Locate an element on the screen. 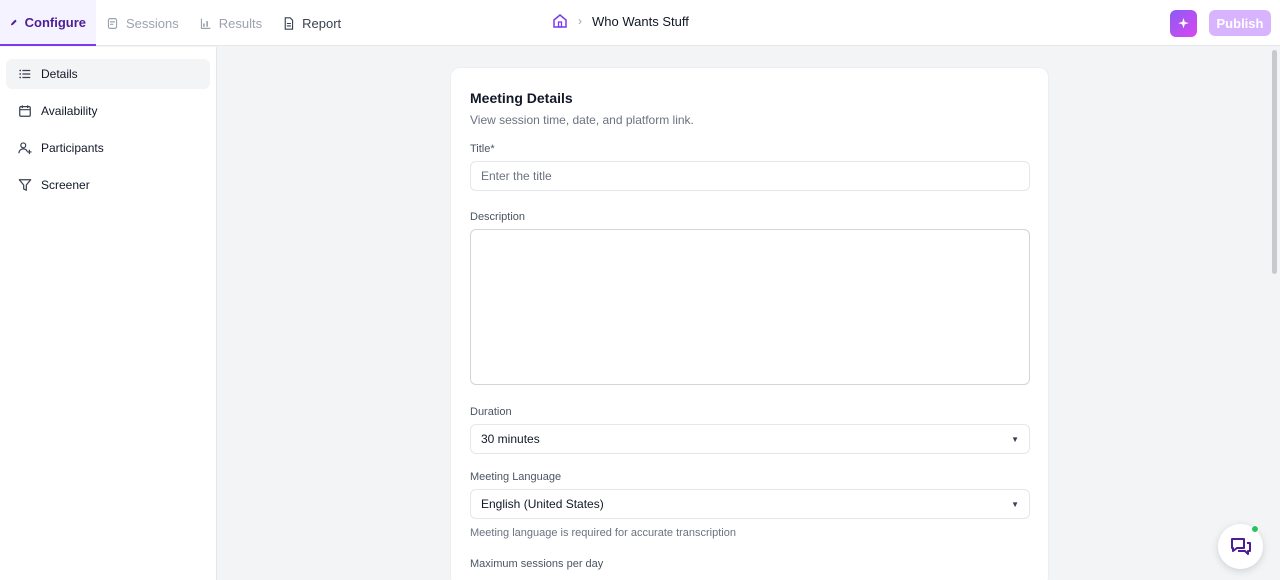 This screenshot has height=580, width=1280. page-scrollbar is located at coordinates (1274, 162).